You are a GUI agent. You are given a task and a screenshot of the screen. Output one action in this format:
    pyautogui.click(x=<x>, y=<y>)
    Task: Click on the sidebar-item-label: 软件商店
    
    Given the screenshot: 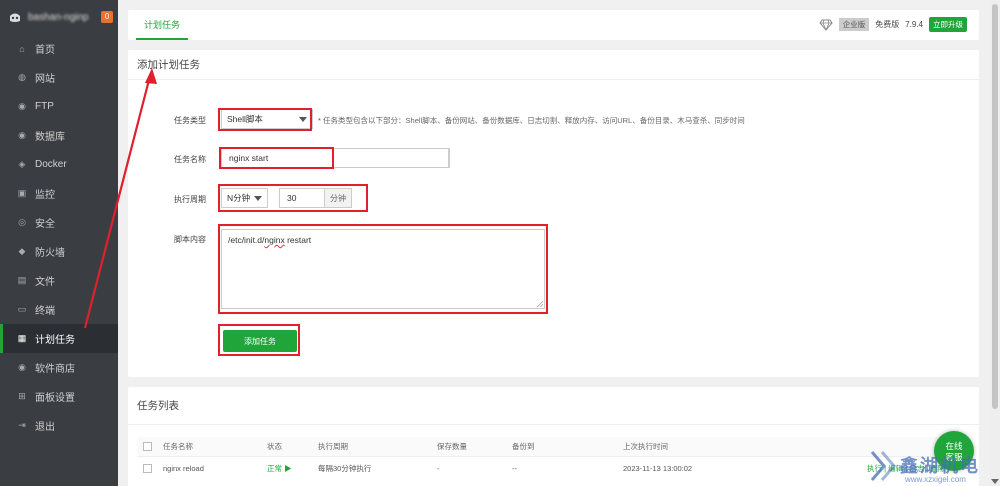 What is the action you would take?
    pyautogui.click(x=55, y=369)
    